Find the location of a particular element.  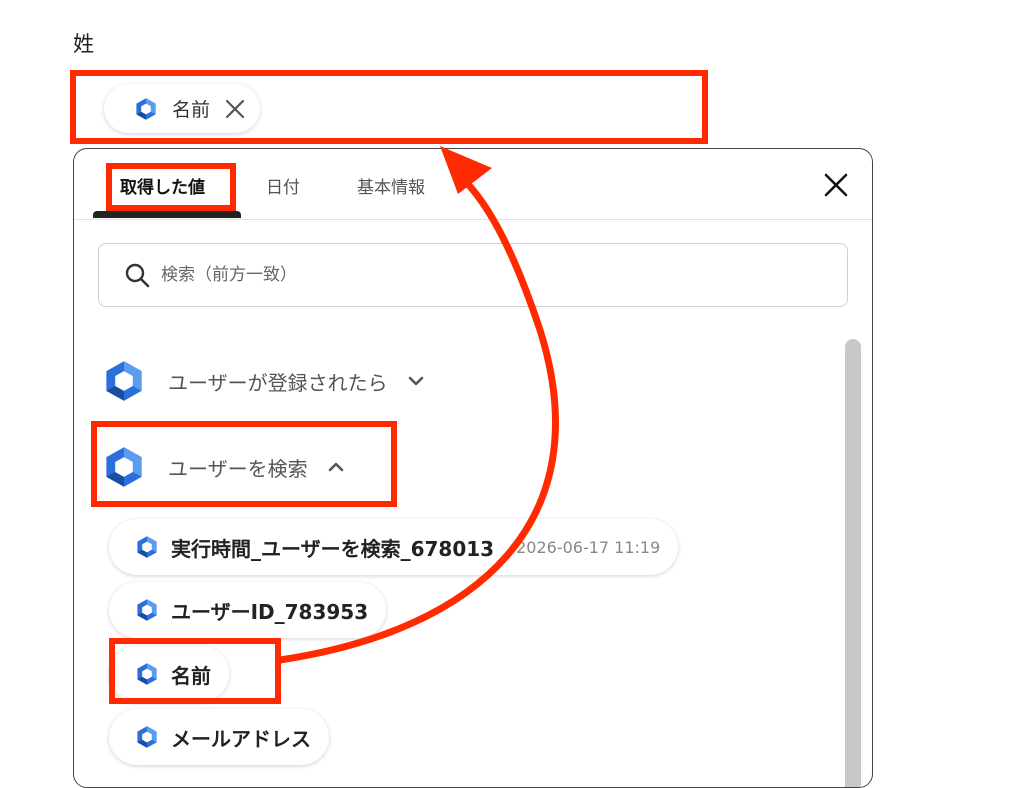

value-item-execution-time: 実行時間_ユーザーを検索_678013 2026-06-17 11:19 is located at coordinates (394, 547).